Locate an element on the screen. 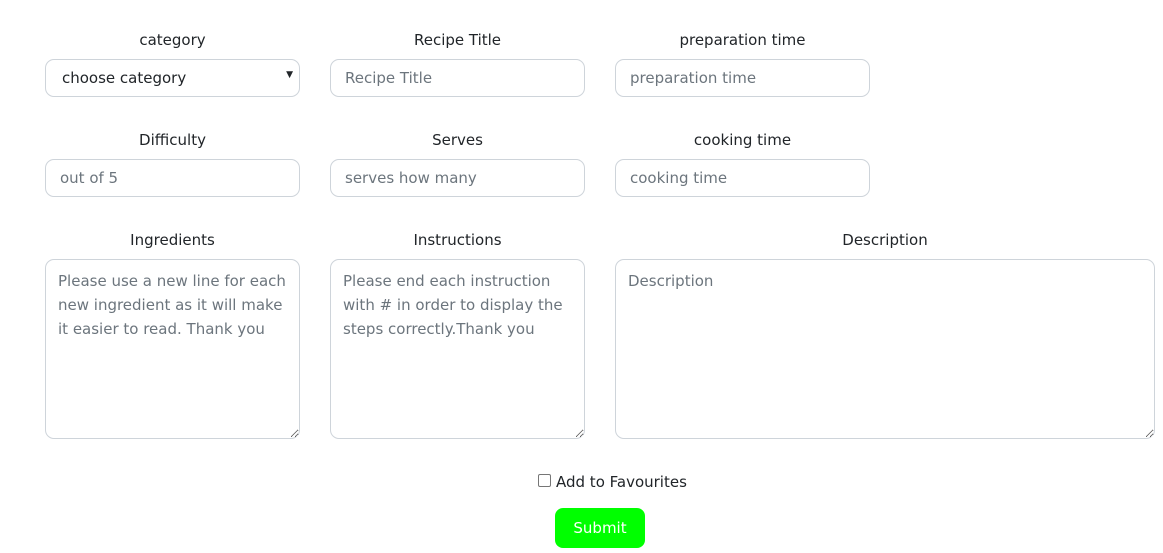 The height and width of the screenshot is (553, 1163). ingredients-label: Ingredients is located at coordinates (172, 240).